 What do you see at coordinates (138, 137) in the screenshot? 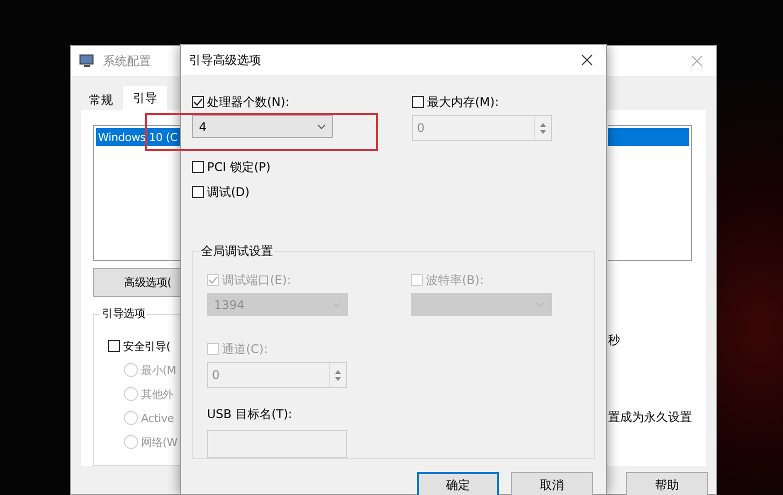
I see `list-item: Windows 10 (C` at bounding box center [138, 137].